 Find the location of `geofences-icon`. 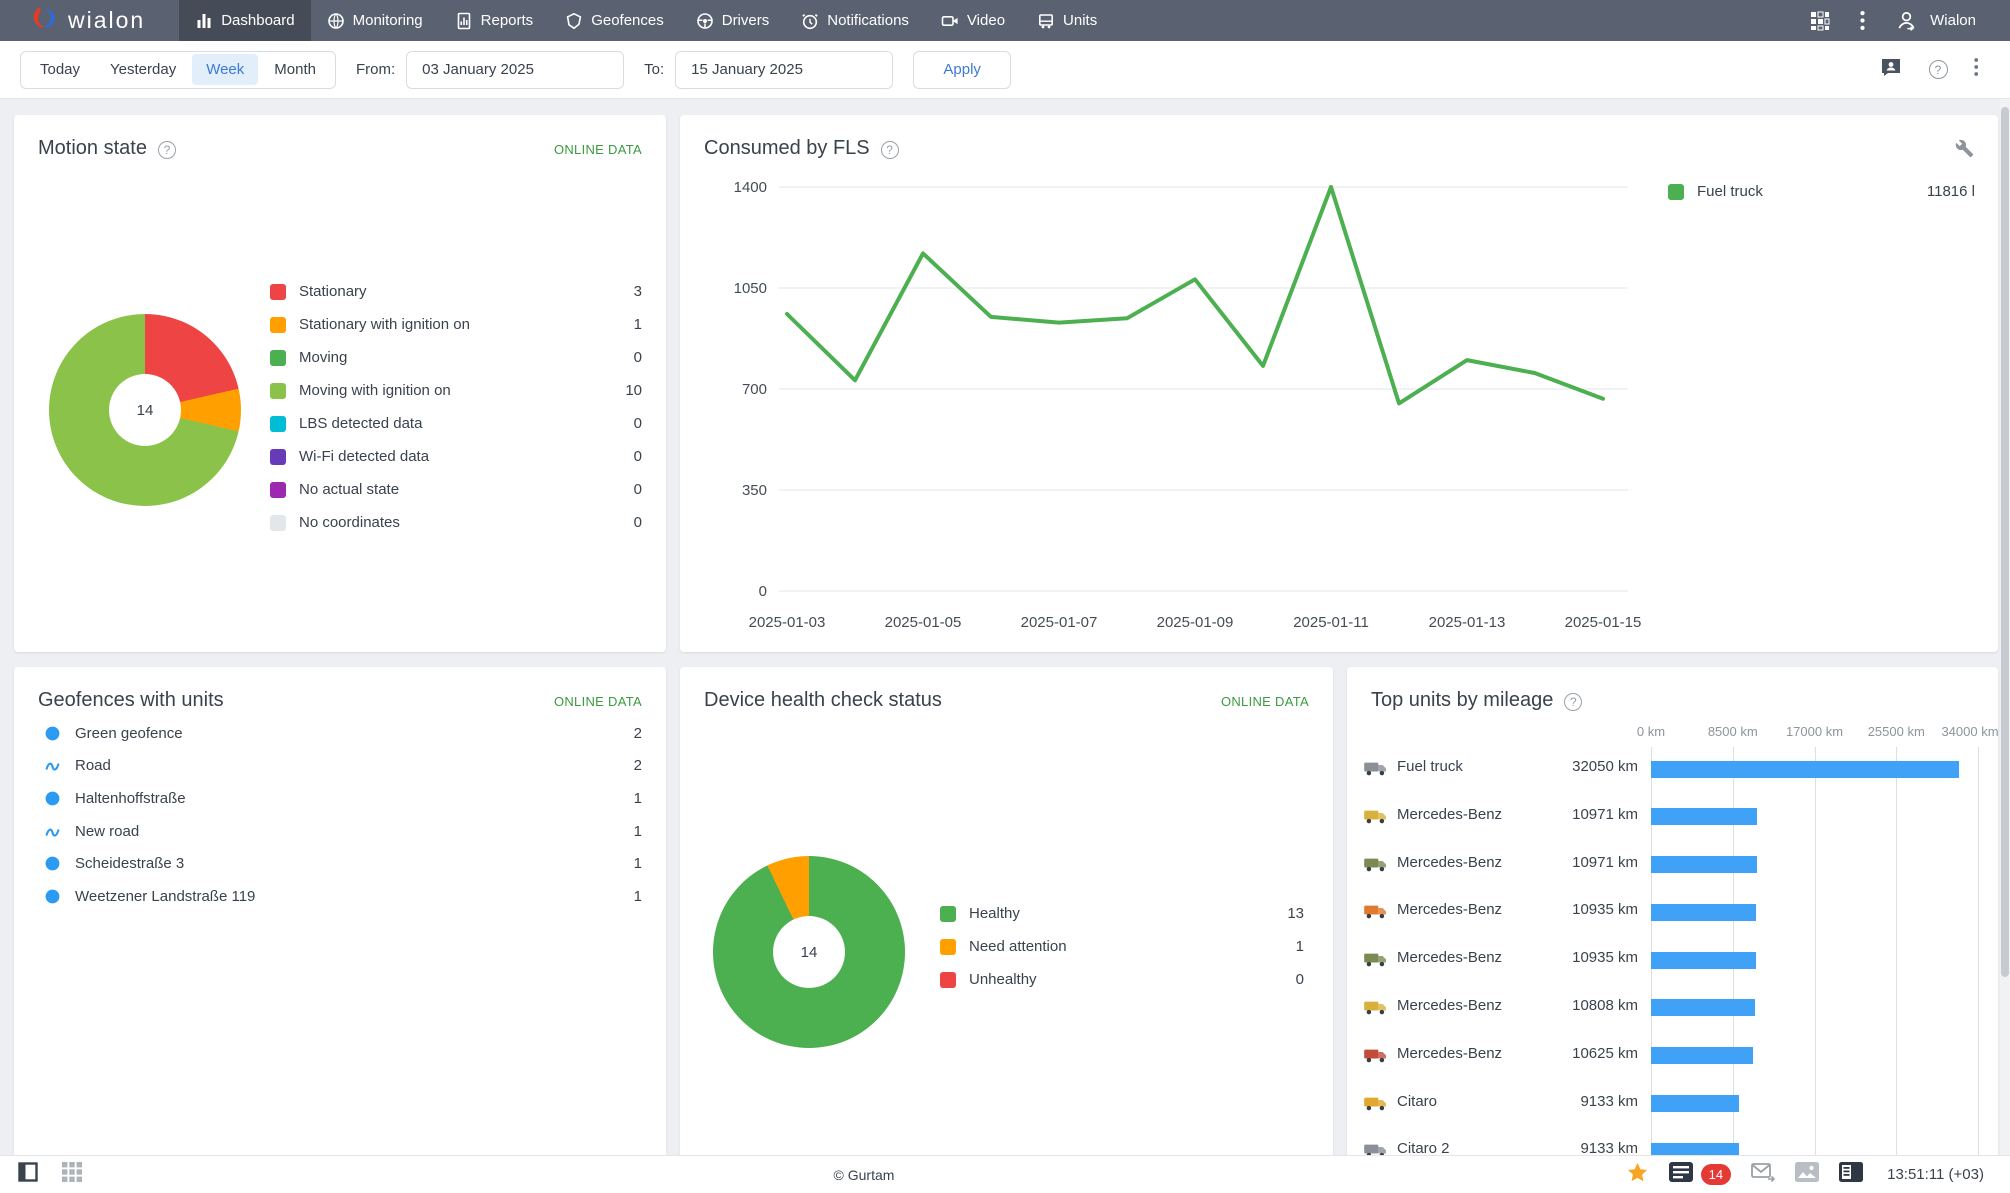

geofences-icon is located at coordinates (574, 21).